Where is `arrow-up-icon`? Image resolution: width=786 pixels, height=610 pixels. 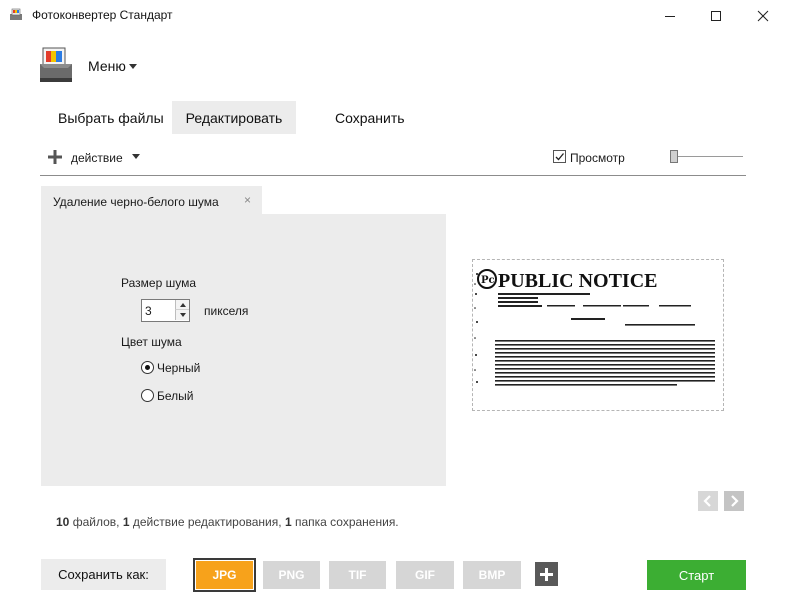 arrow-up-icon is located at coordinates (182, 304).